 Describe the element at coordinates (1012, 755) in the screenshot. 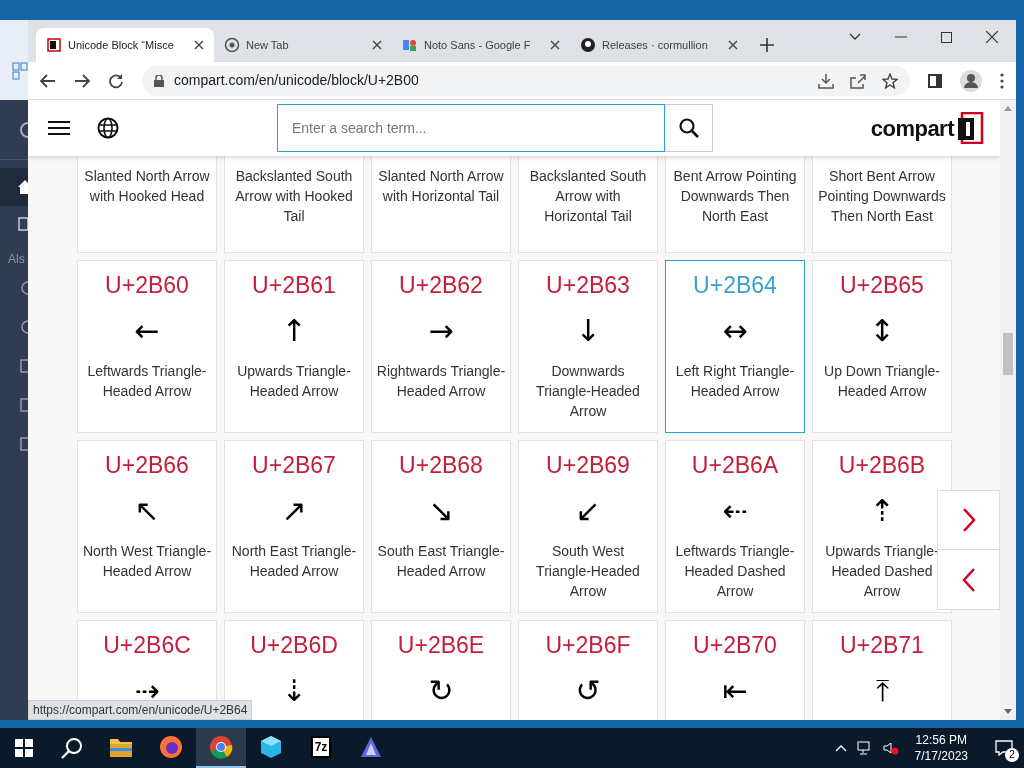

I see `notification-count: 2` at that location.